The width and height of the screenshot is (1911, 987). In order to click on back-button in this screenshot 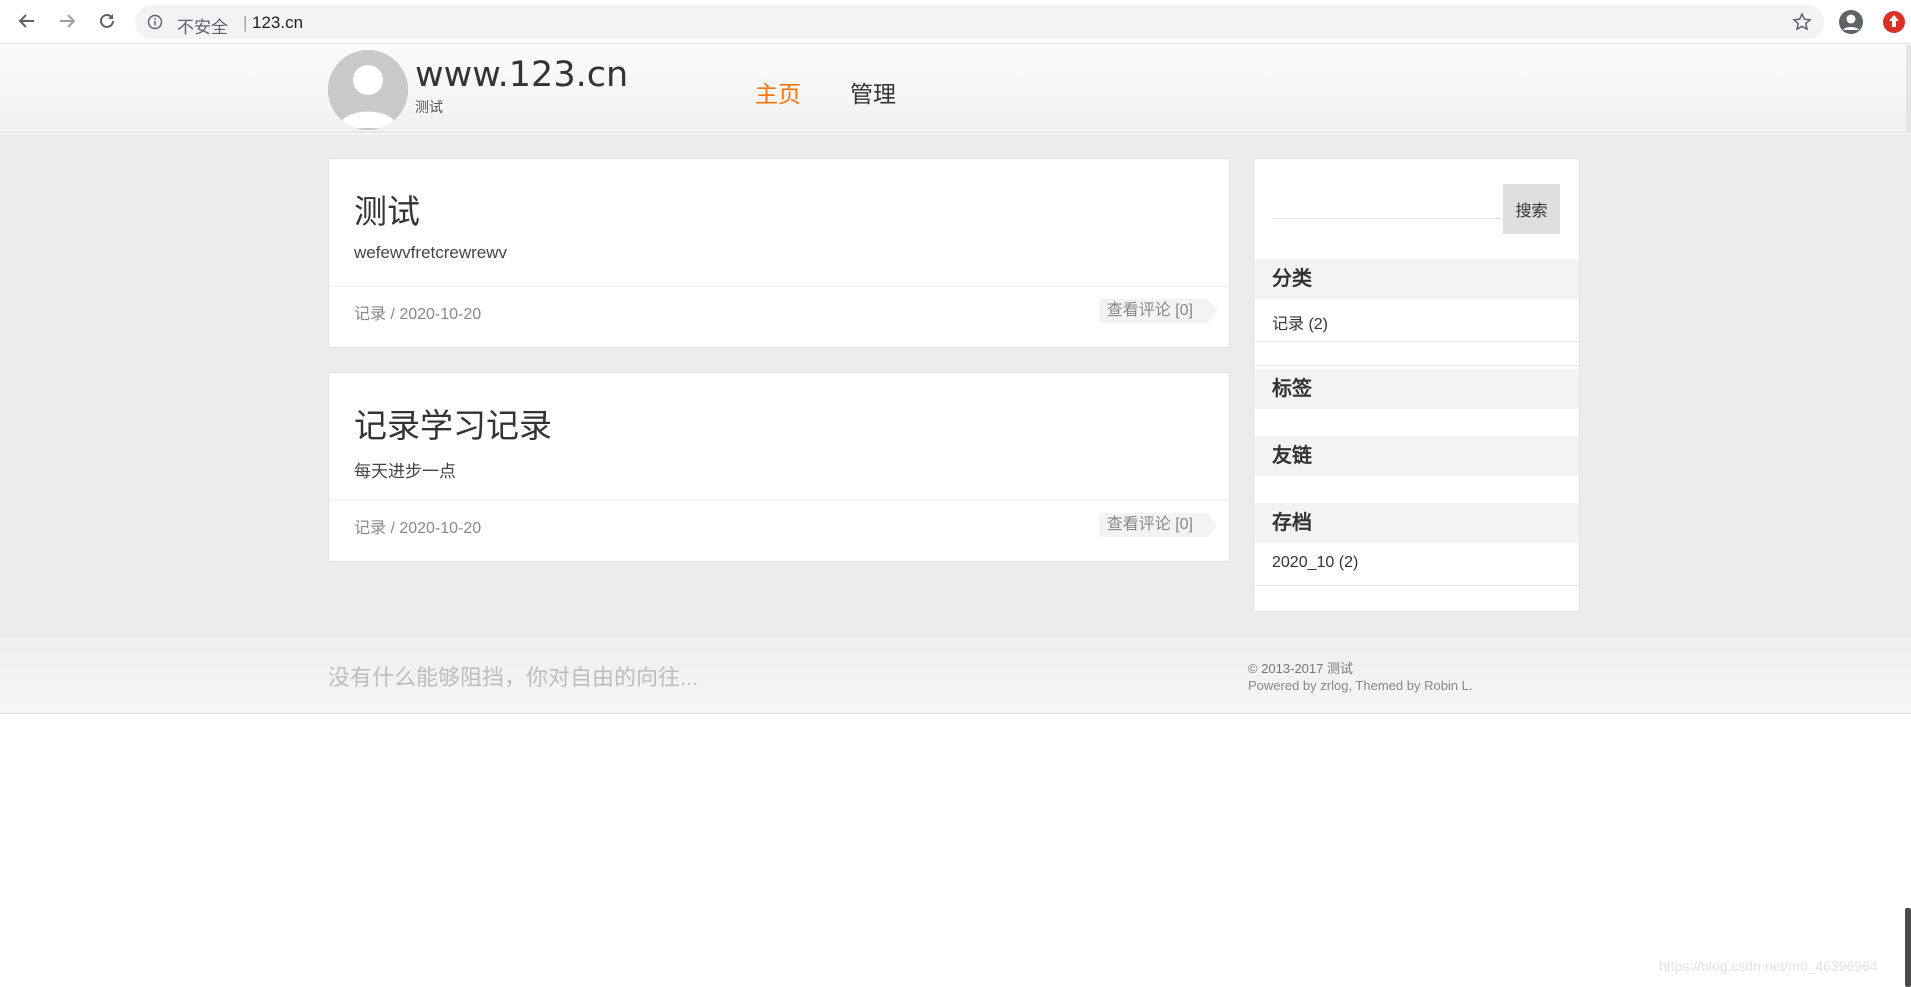, I will do `click(27, 21)`.